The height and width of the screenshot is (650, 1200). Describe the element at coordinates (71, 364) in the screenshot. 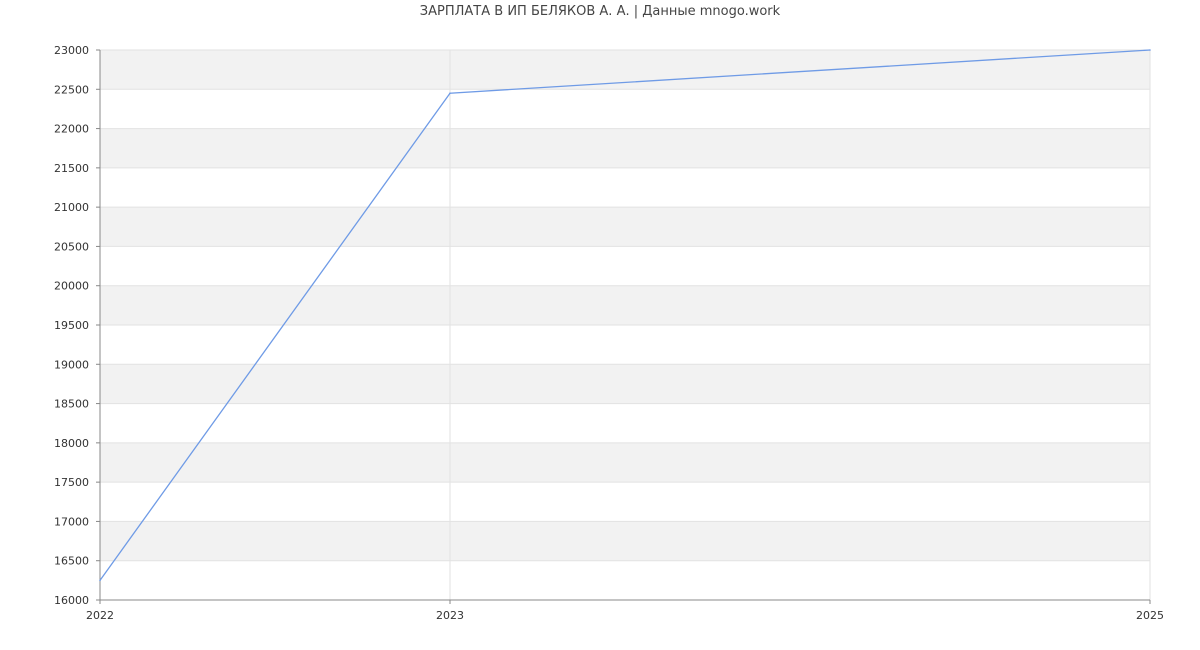

I see `y-tick-label: 19000` at that location.